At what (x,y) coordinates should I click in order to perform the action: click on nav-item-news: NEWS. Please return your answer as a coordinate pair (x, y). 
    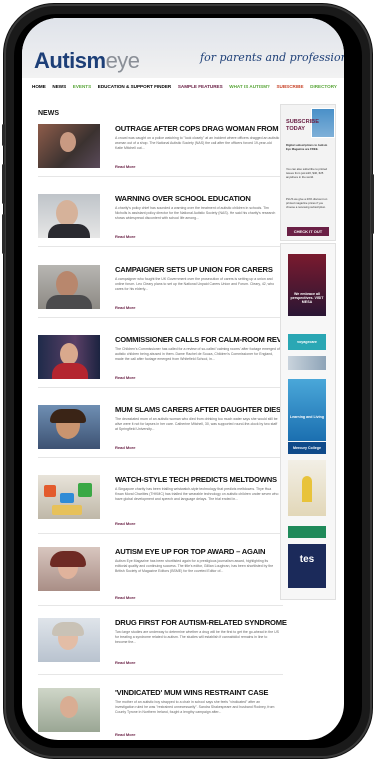
    Looking at the image, I should click on (59, 86).